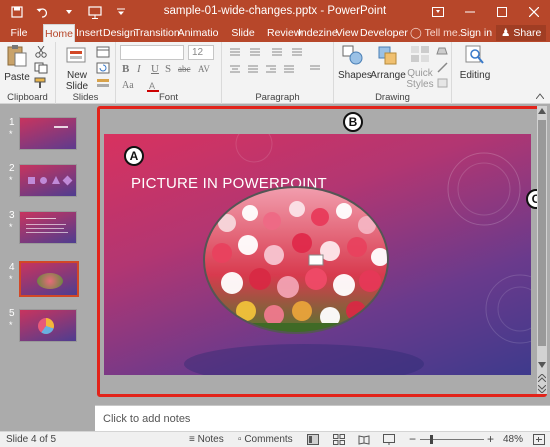 This screenshot has width=550, height=447. I want to click on close-icon, so click(534, 12).